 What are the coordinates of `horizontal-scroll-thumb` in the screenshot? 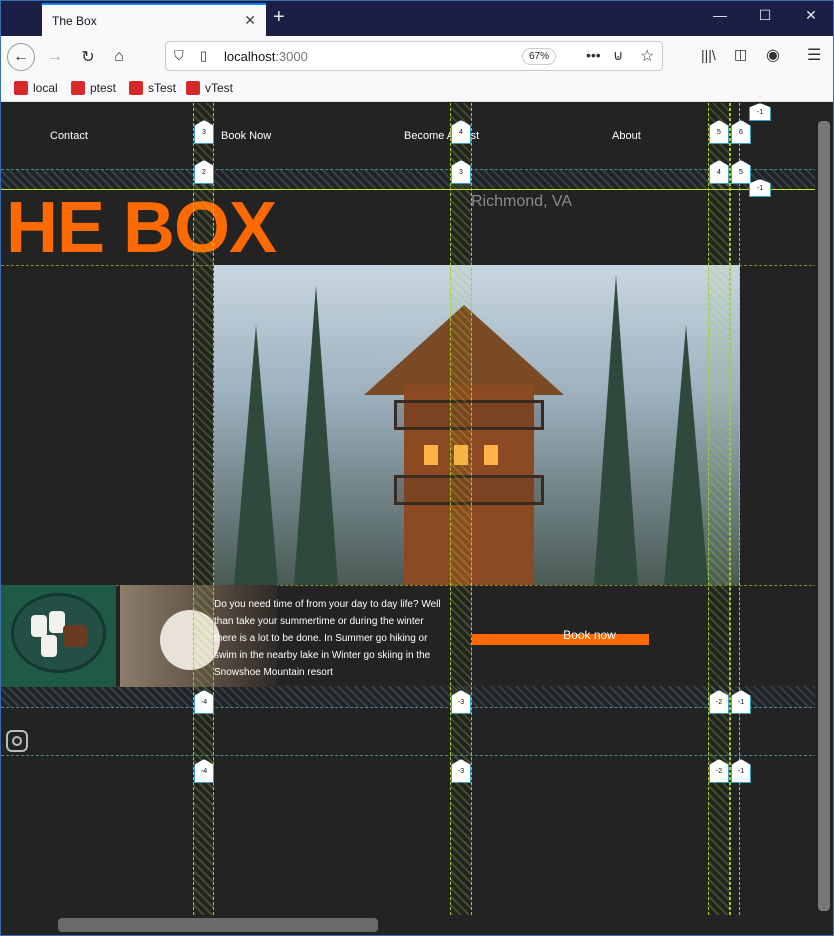 It's located at (218, 925).